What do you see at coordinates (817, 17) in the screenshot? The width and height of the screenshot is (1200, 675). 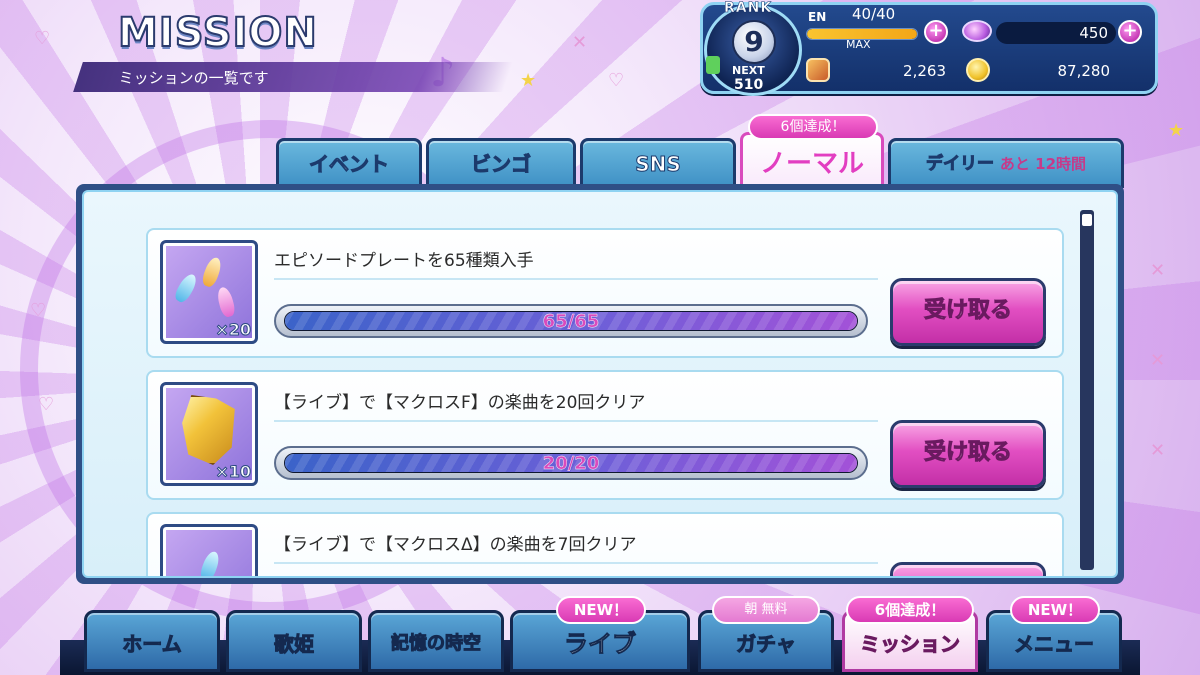 I see `en-label: EN` at bounding box center [817, 17].